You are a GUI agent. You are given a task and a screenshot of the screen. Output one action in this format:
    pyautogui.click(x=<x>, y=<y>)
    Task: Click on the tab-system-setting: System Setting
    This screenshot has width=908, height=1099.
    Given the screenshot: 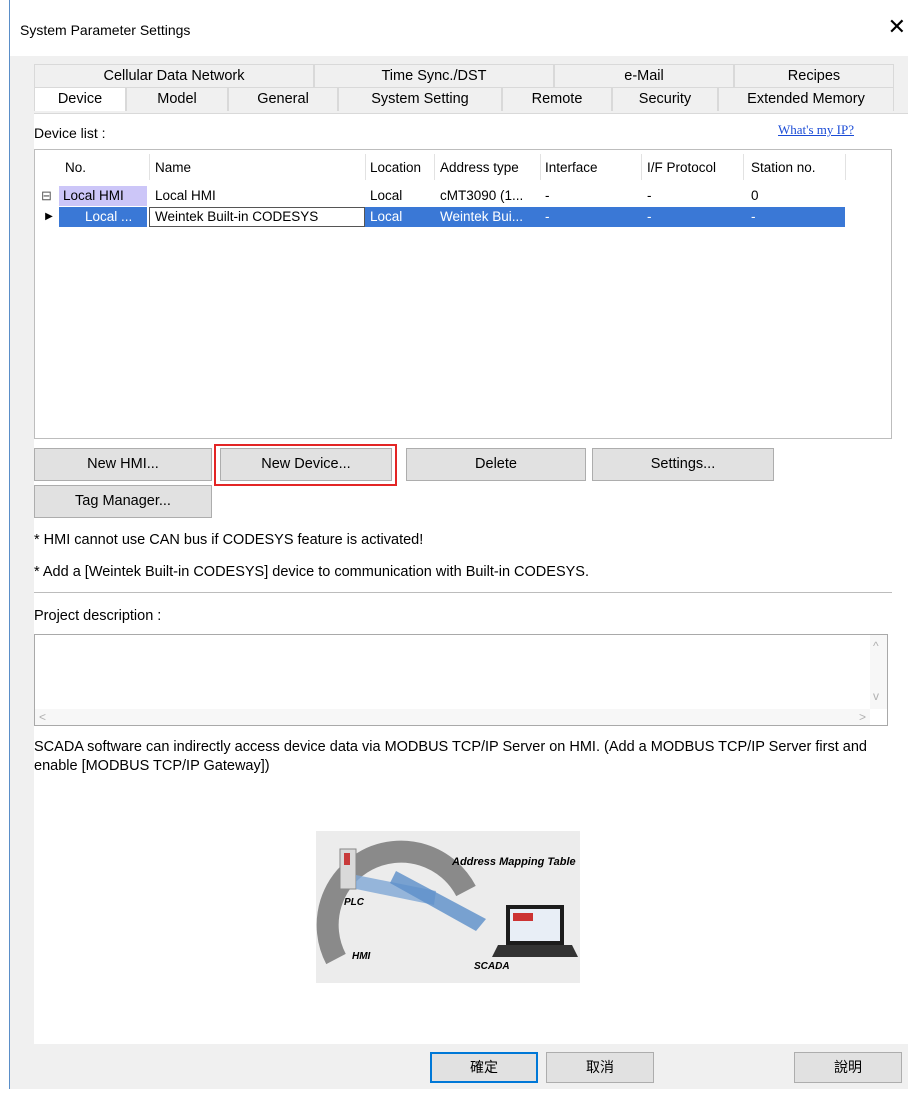 What is the action you would take?
    pyautogui.click(x=420, y=99)
    